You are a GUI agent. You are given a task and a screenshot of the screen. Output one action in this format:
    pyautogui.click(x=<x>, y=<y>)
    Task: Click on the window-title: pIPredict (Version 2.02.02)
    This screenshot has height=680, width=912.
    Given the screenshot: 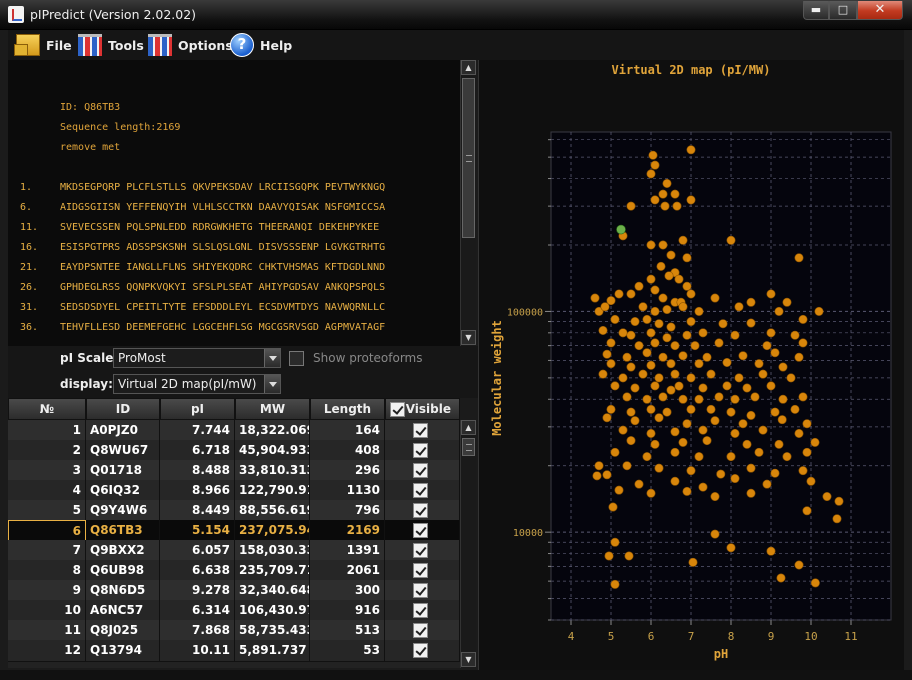 What is the action you would take?
    pyautogui.click(x=113, y=14)
    